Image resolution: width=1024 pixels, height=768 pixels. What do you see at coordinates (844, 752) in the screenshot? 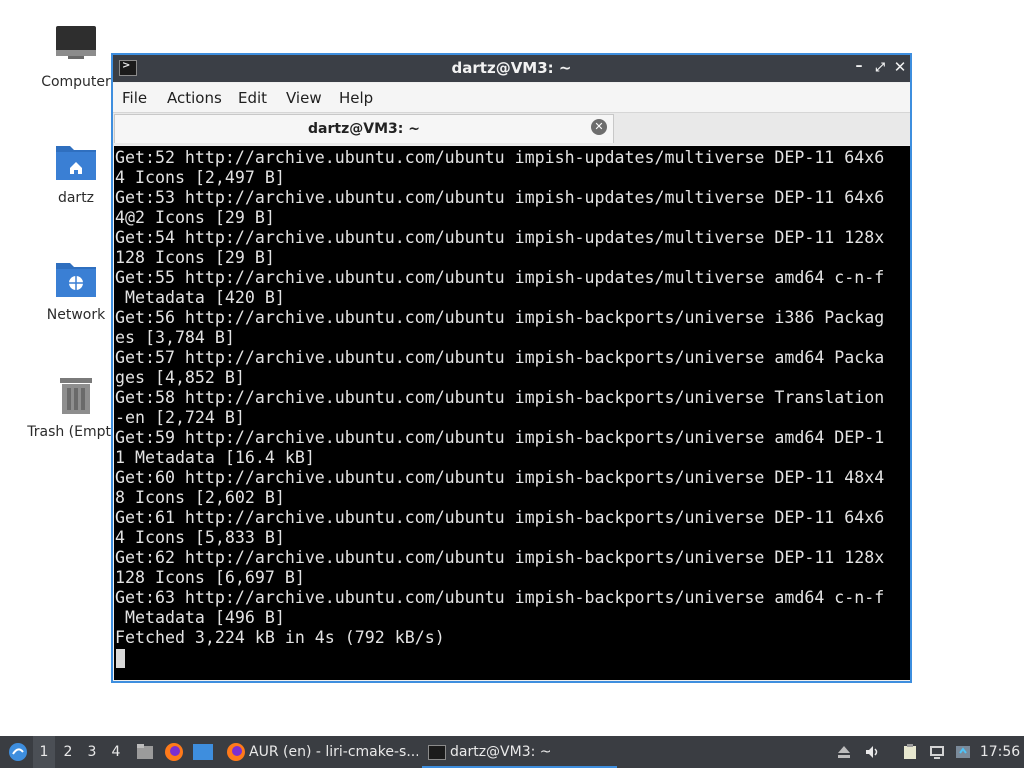
I see `eject-icon` at bounding box center [844, 752].